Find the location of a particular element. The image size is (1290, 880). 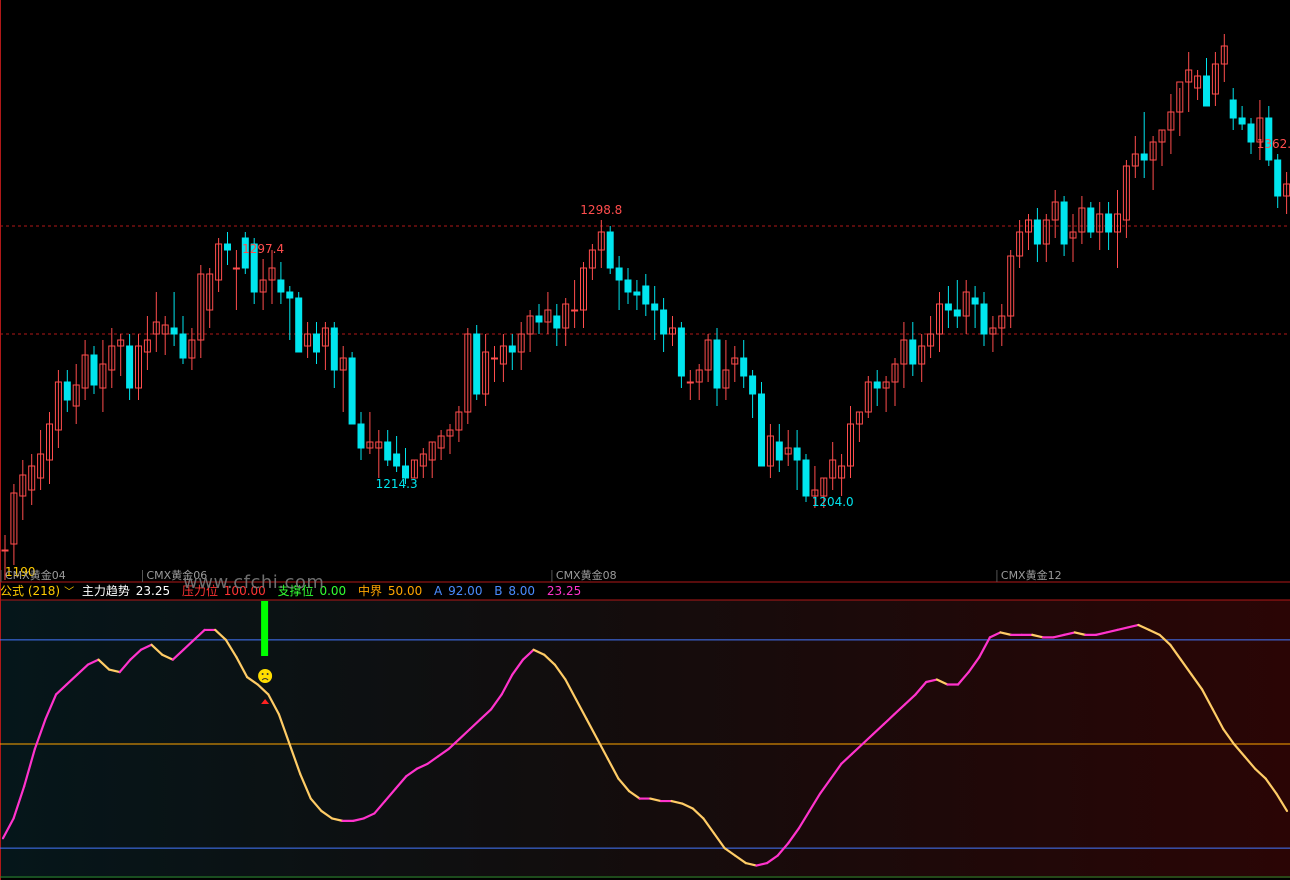

b-value: 8.00 is located at coordinates (522, 591).